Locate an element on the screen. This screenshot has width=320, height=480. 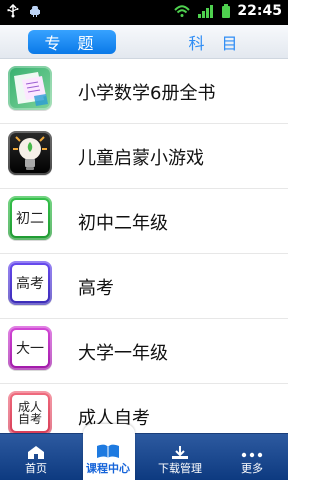
adult-self-study-icon: 成人 自考 is located at coordinates (30, 412).